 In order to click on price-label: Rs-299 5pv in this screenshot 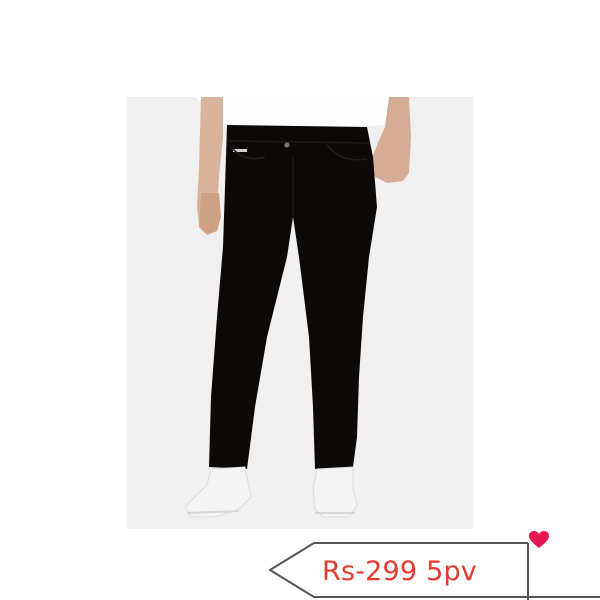, I will do `click(399, 571)`.